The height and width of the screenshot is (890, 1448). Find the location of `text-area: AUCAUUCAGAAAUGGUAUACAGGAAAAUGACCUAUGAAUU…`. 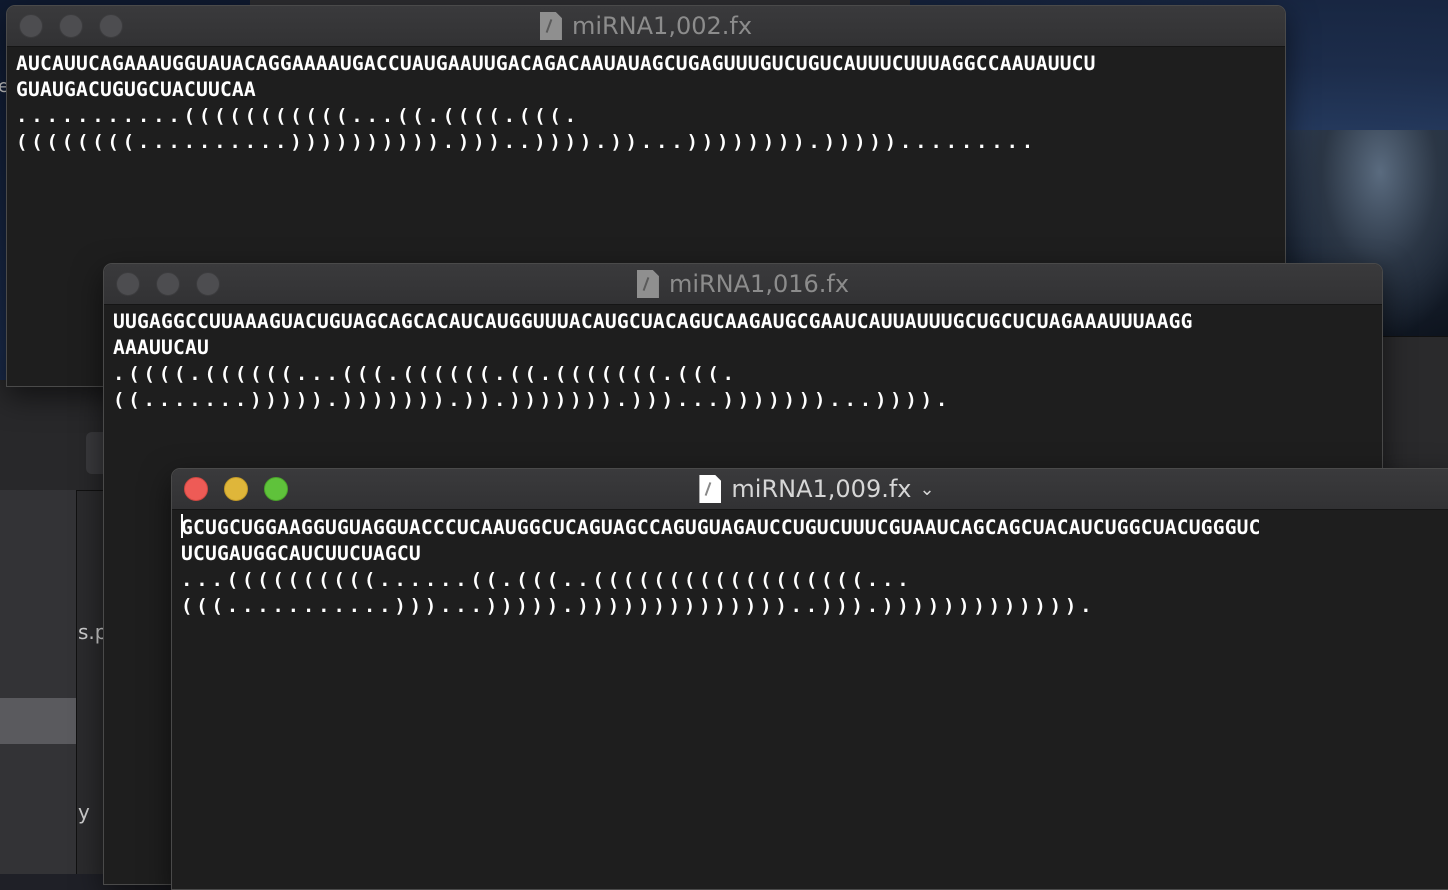

text-area: AUCAUUCAGAAAUGGUAUACAGGAAAAUGACCUAUGAAUU… is located at coordinates (646, 101).